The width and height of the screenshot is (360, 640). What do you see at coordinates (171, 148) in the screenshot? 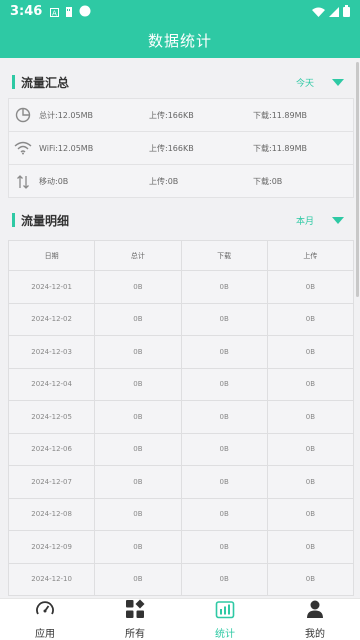
I see `wifi-upload-value: 上传:166KB` at bounding box center [171, 148].